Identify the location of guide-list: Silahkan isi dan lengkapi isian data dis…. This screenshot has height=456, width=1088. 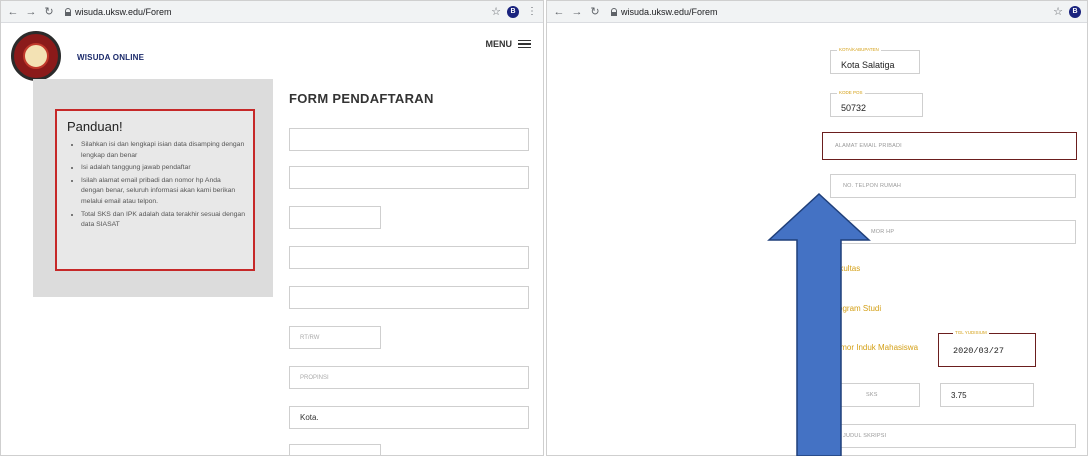
(156, 185).